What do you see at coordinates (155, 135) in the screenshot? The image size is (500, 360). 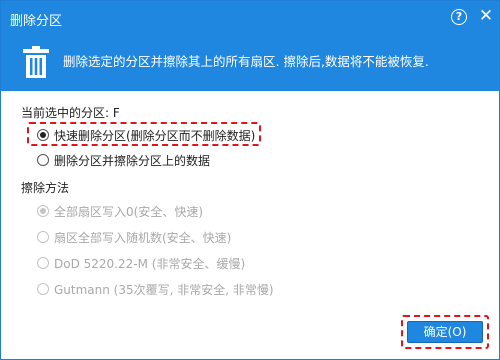 I see `radio-label: 快速删除分区(删除分区而不删除数据)` at bounding box center [155, 135].